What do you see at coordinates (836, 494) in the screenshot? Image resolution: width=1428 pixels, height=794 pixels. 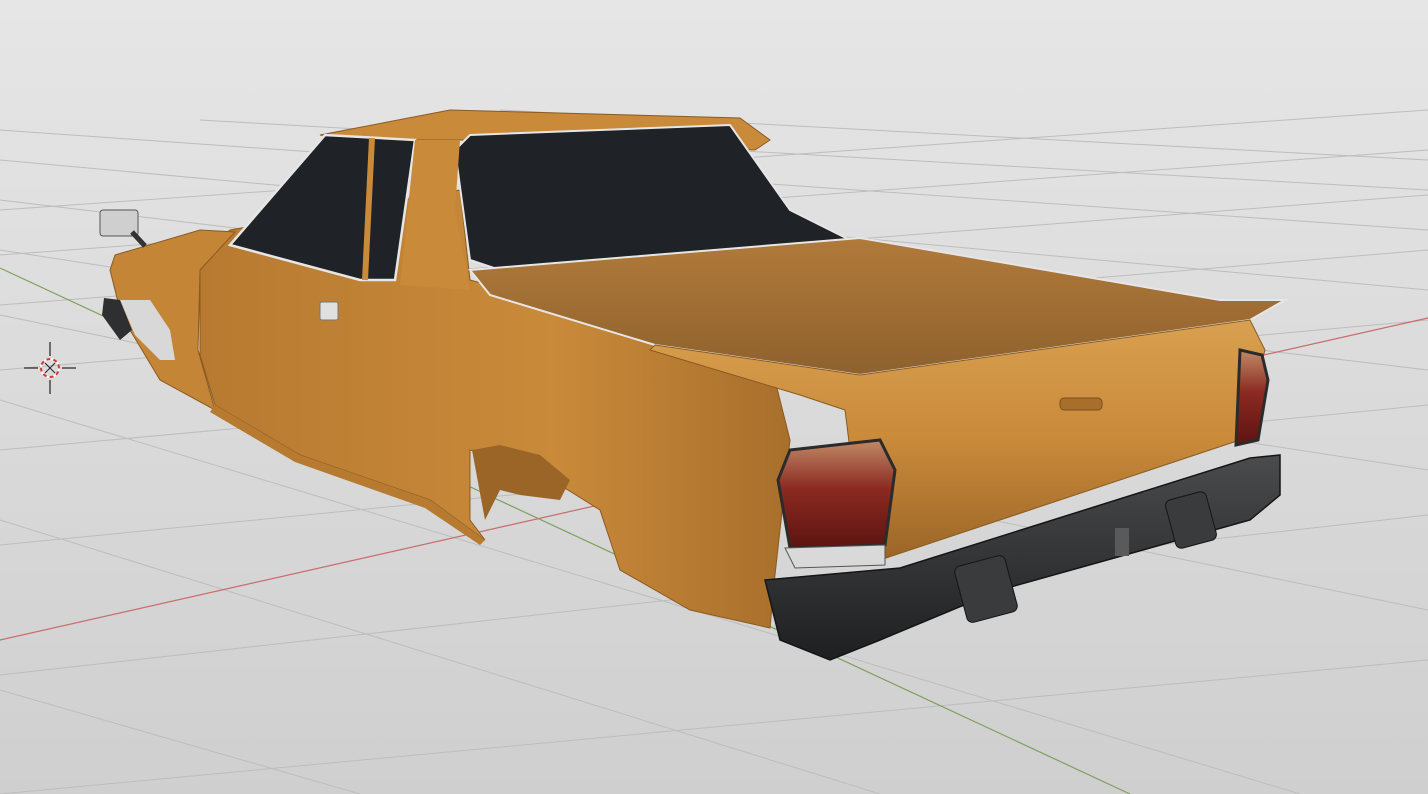 I see `left-taillight` at bounding box center [836, 494].